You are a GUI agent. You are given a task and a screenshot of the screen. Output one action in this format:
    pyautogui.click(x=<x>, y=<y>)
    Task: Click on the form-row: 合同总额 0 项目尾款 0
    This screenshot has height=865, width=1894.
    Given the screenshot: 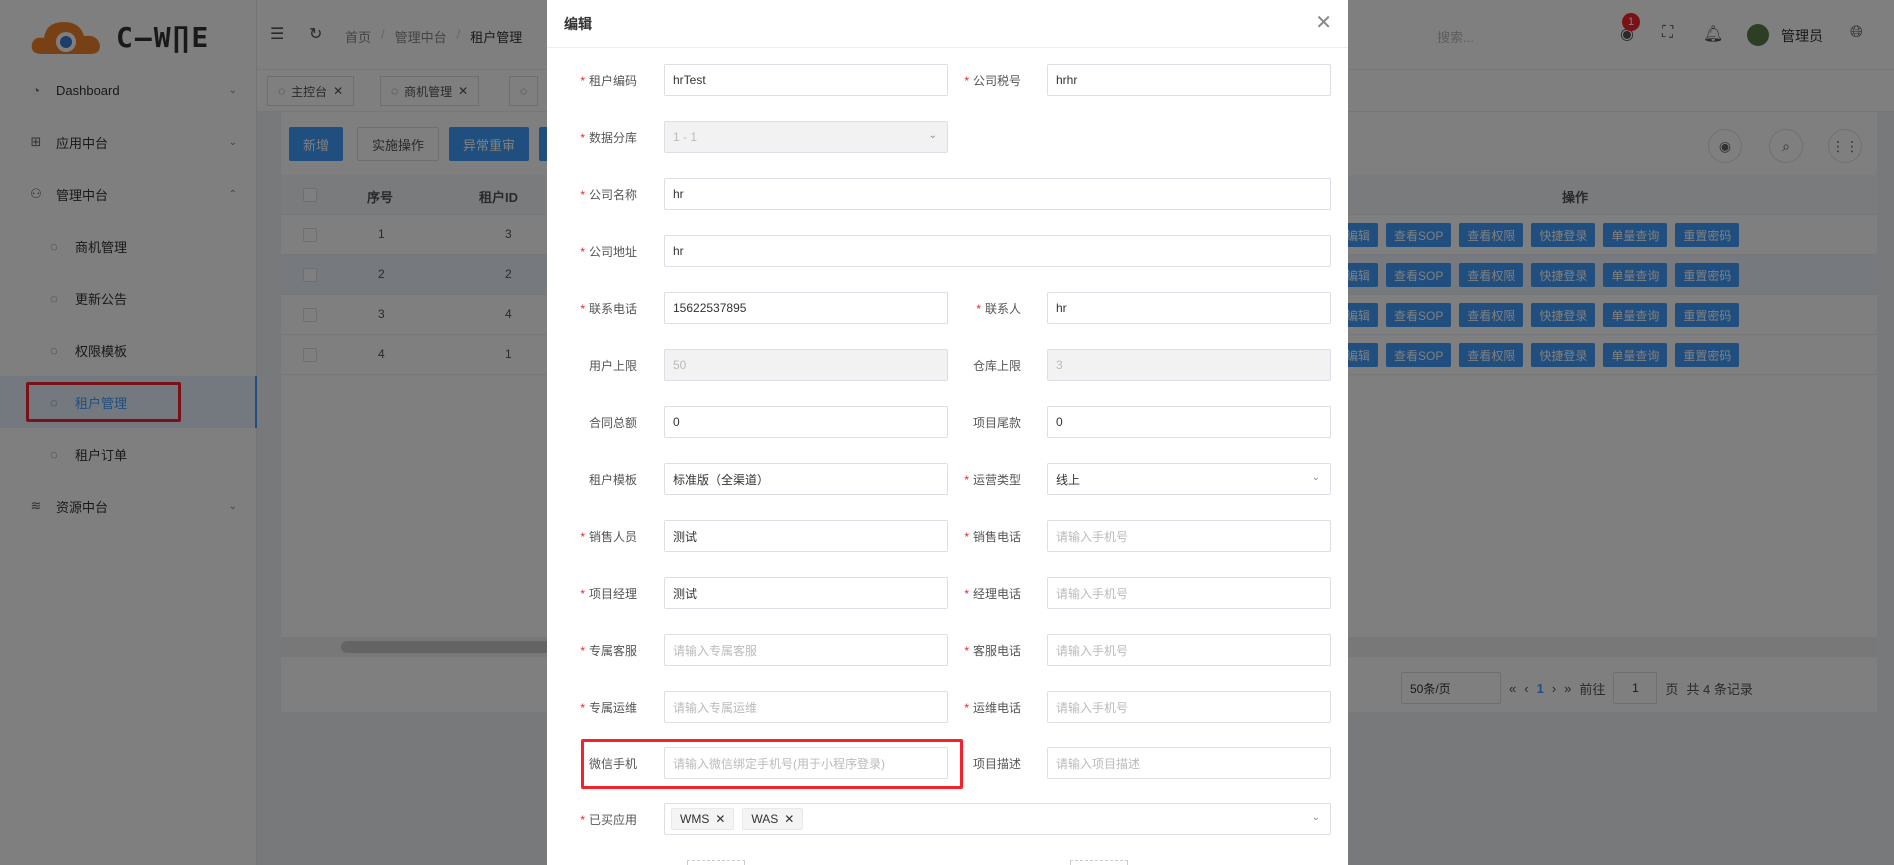 What is the action you would take?
    pyautogui.click(x=947, y=423)
    